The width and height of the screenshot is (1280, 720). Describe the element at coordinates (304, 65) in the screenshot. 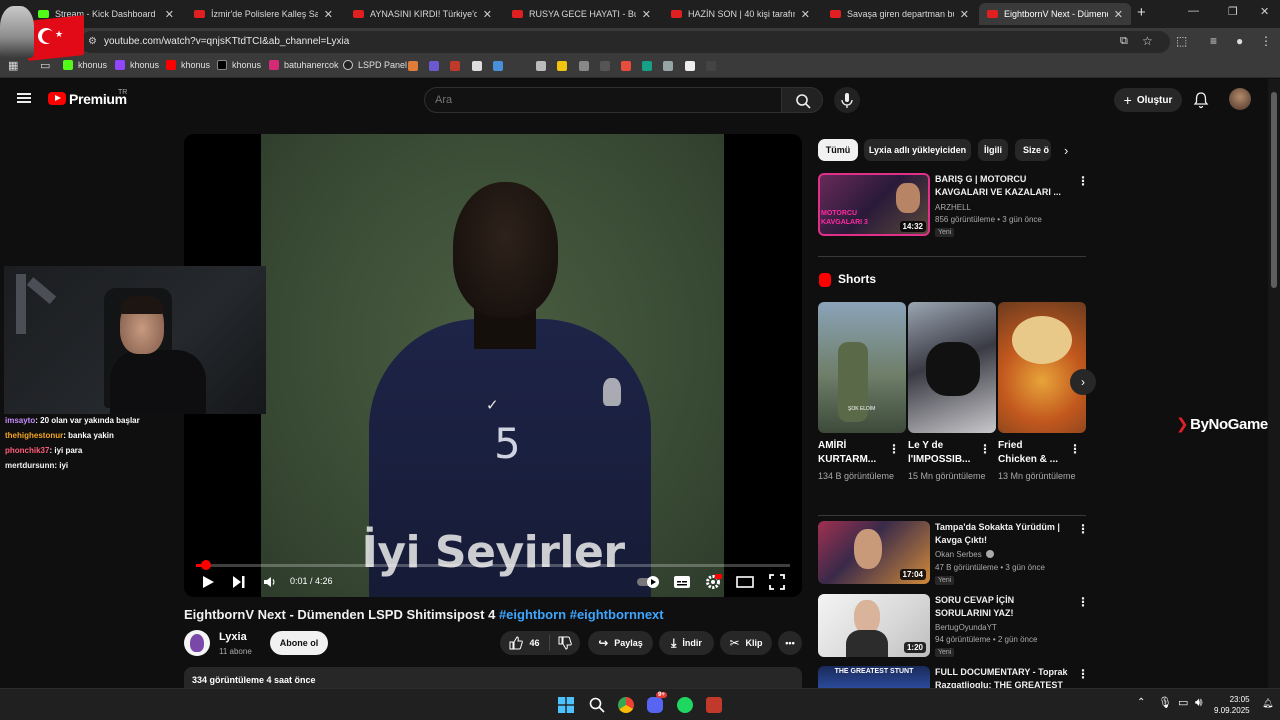

I see `bookmark-batuhanercok: batuhanercok` at that location.